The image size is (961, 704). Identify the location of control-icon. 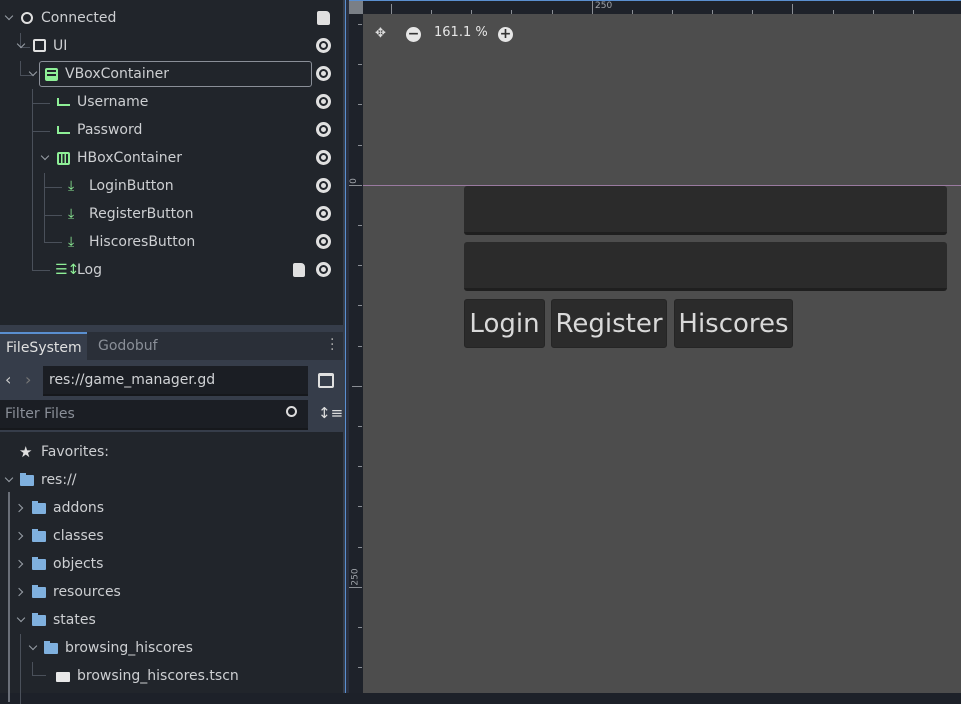
(39, 45).